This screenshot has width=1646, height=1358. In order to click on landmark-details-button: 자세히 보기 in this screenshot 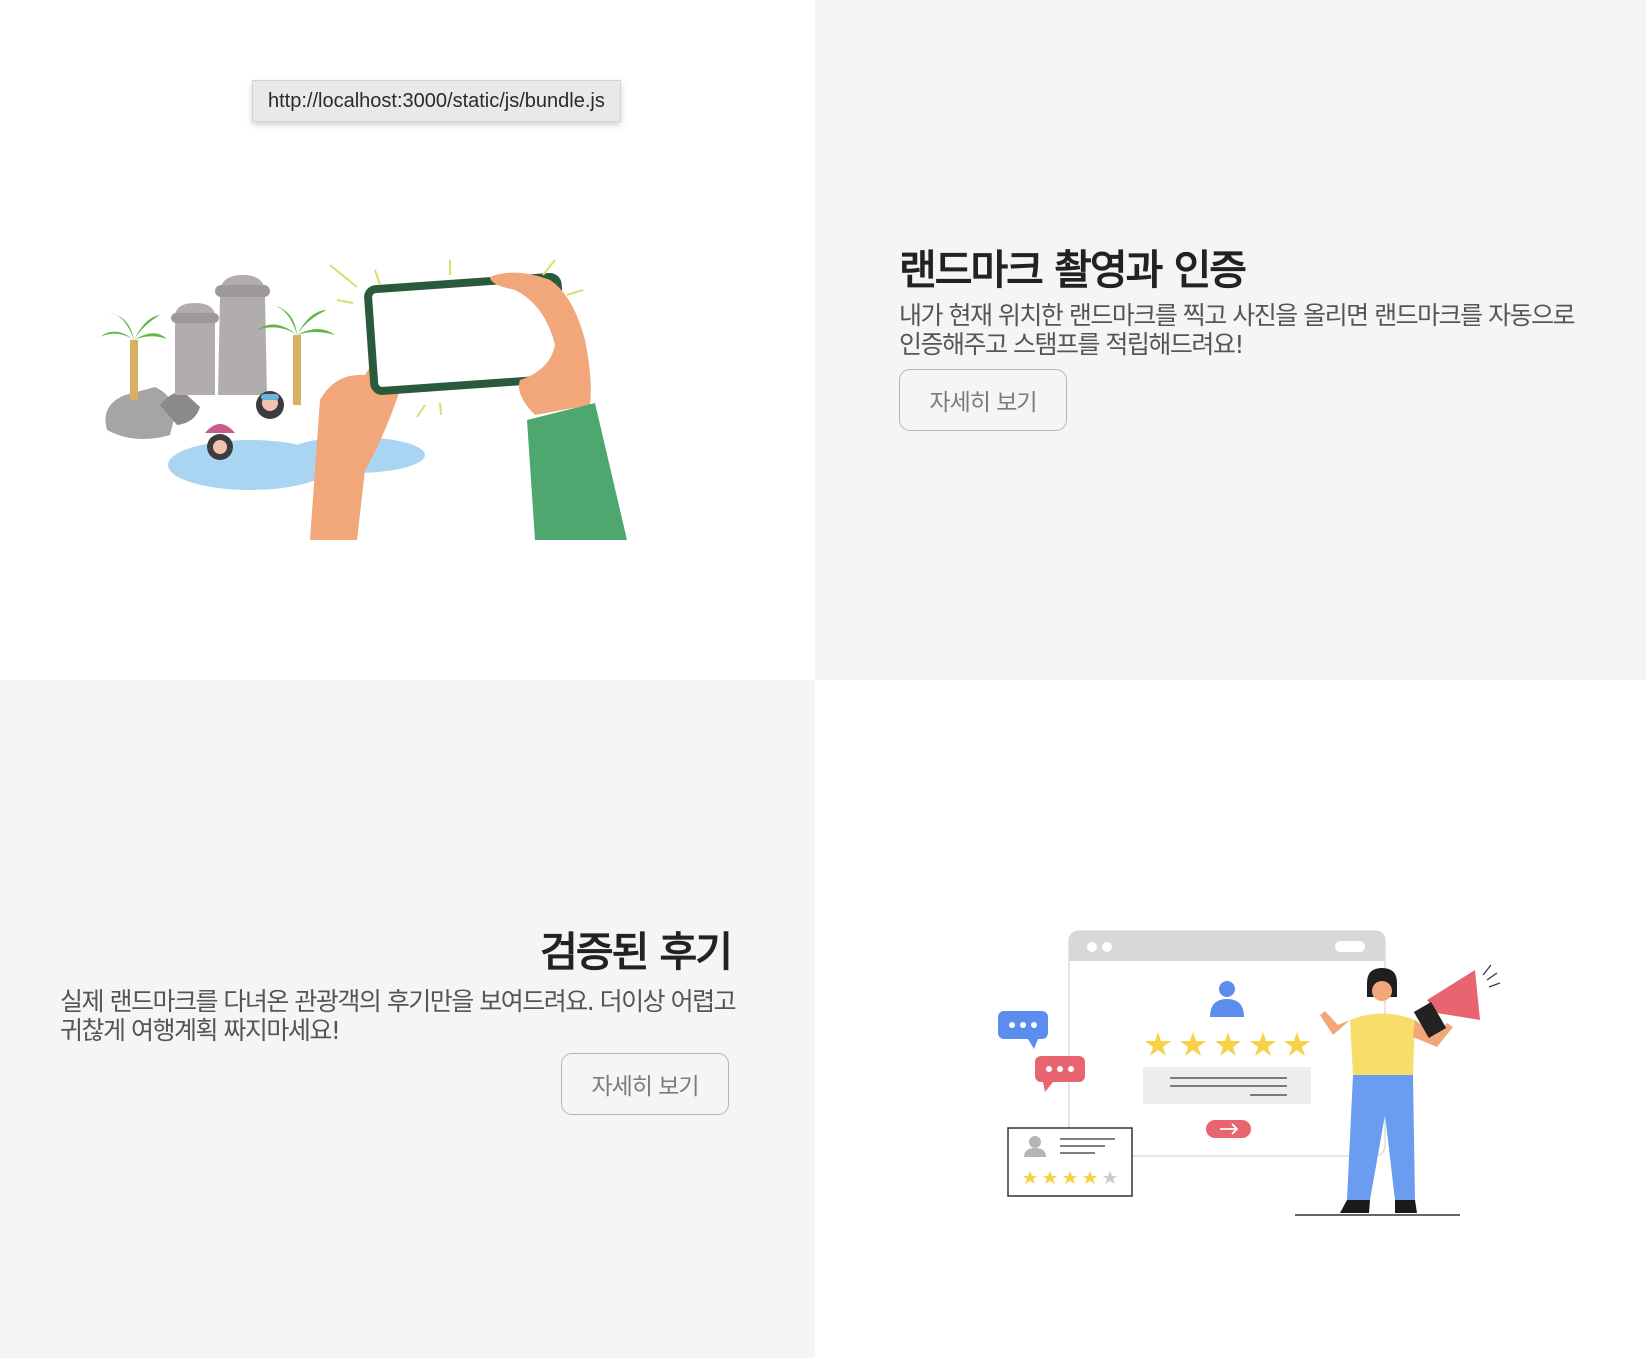, I will do `click(983, 400)`.